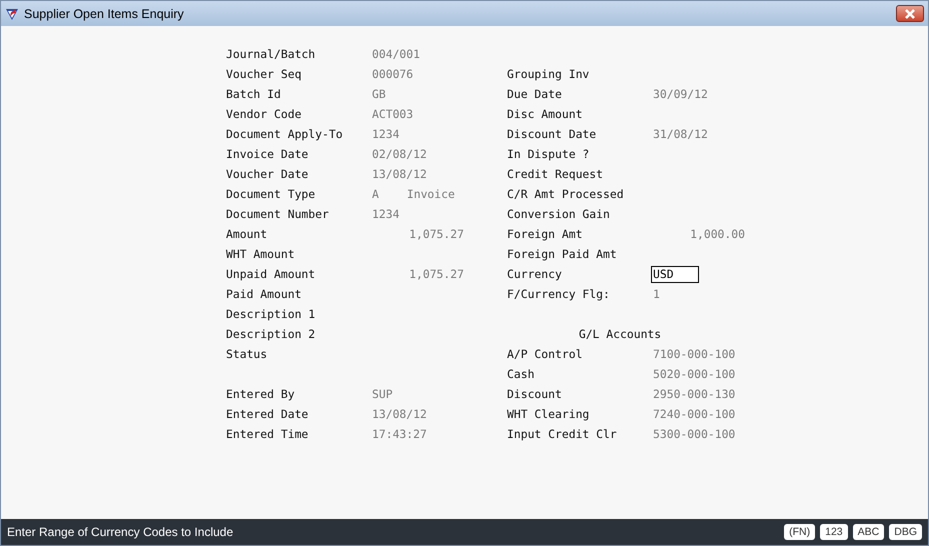 The width and height of the screenshot is (929, 546). Describe the element at coordinates (264, 294) in the screenshot. I see `field-label: Paid Amount` at that location.